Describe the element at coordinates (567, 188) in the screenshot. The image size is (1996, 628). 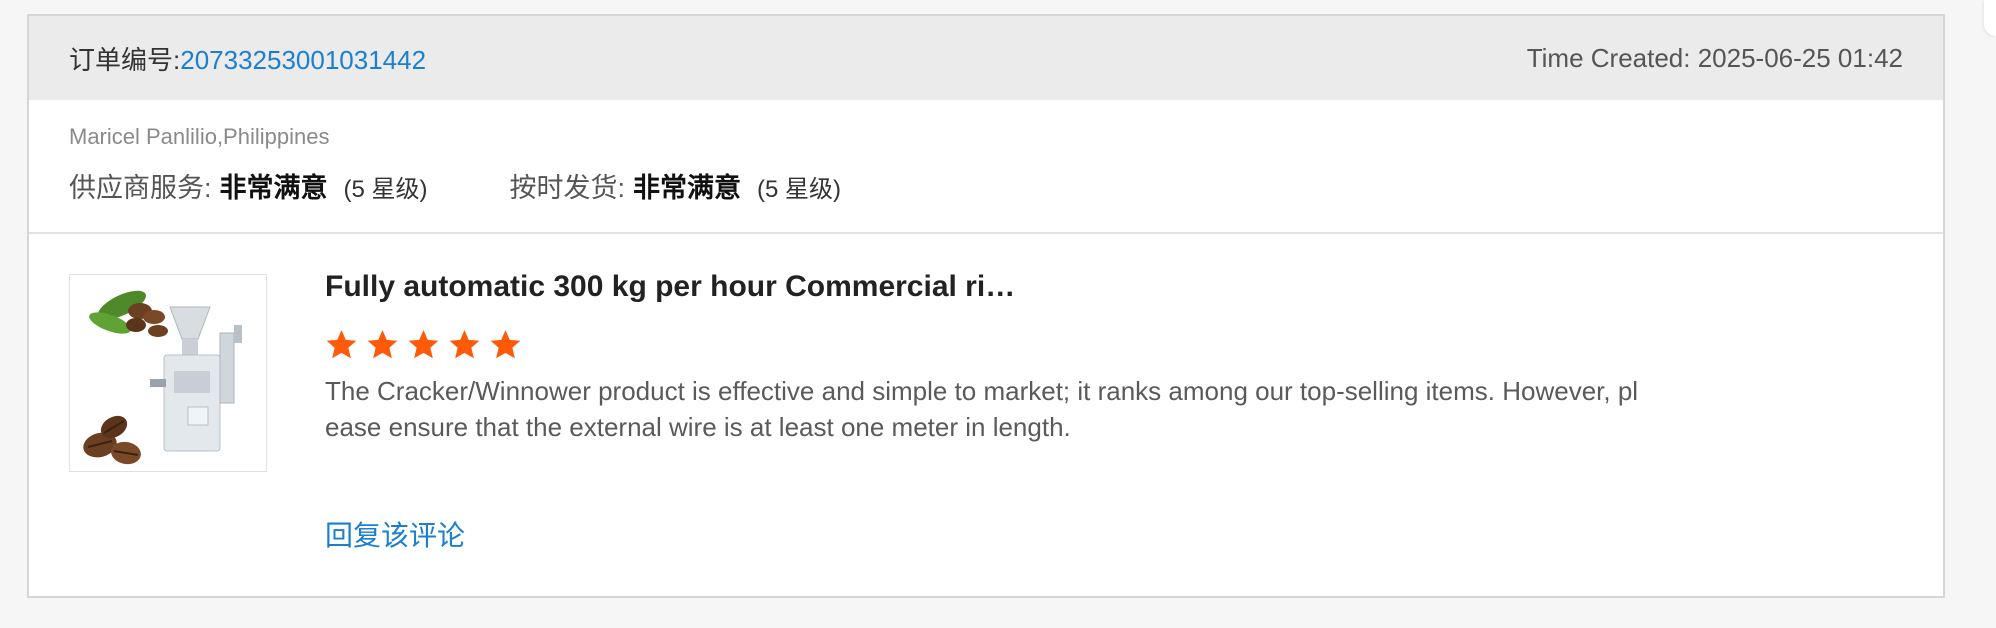
I see `rating-label: 按时发货:` at that location.